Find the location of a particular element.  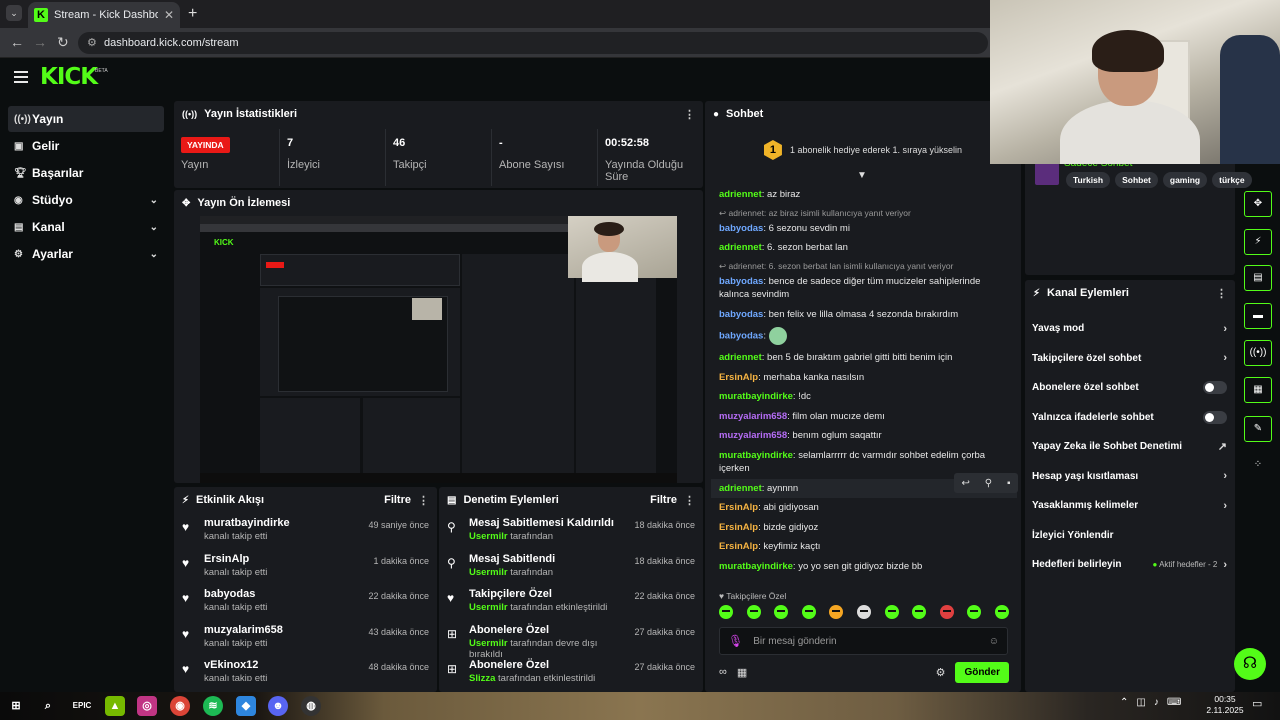

browser-tab: K Stream - Kick Dashboard ✕ is located at coordinates (104, 15).